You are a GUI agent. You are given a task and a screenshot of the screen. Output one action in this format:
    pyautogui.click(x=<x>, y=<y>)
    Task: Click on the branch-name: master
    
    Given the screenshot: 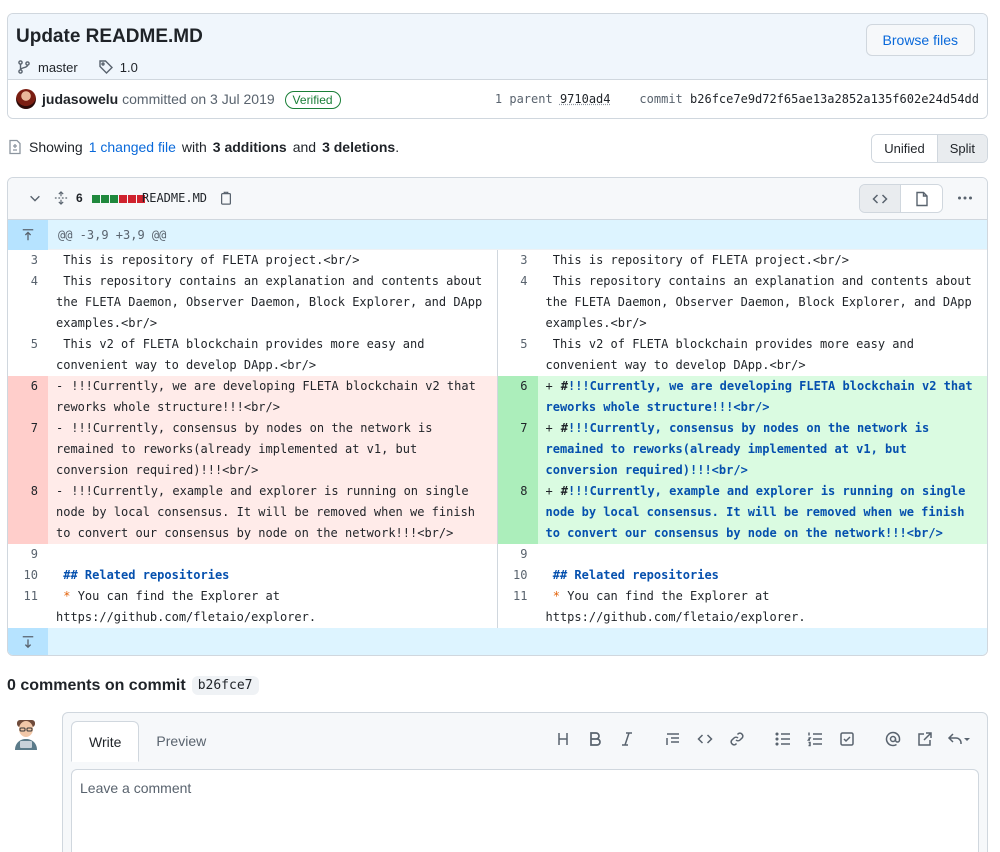 What is the action you would take?
    pyautogui.click(x=58, y=67)
    